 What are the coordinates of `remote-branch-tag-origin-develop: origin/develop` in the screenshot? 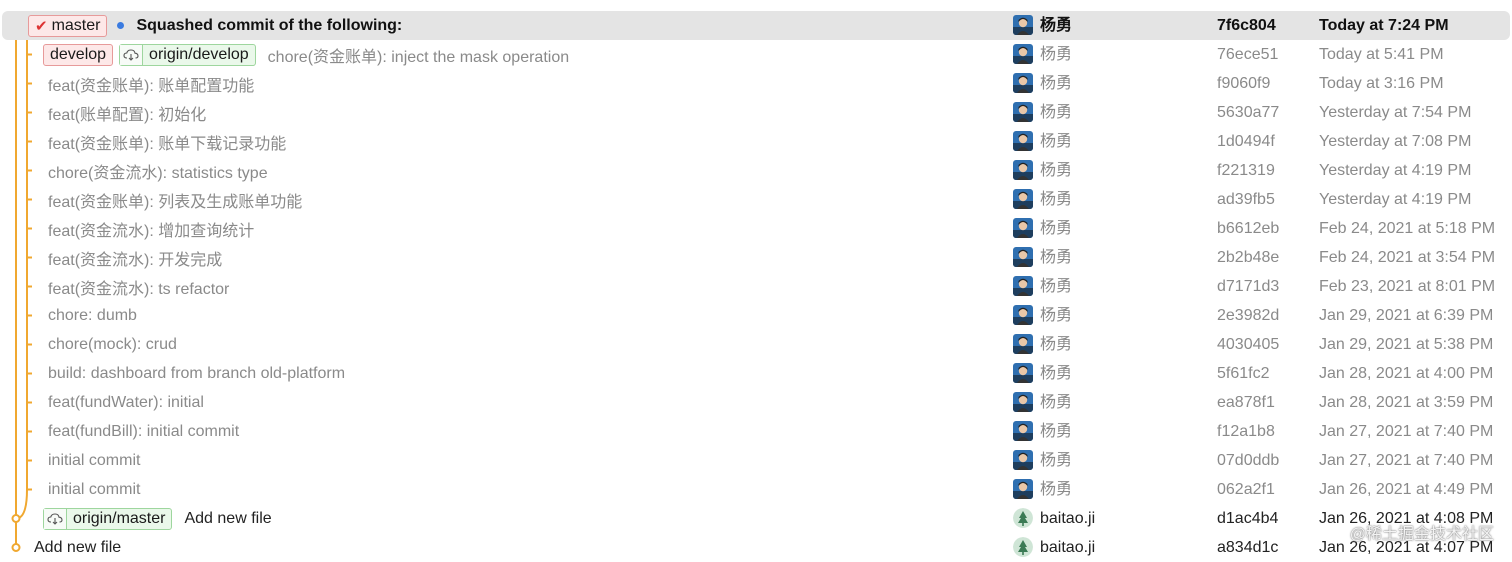 It's located at (187, 54).